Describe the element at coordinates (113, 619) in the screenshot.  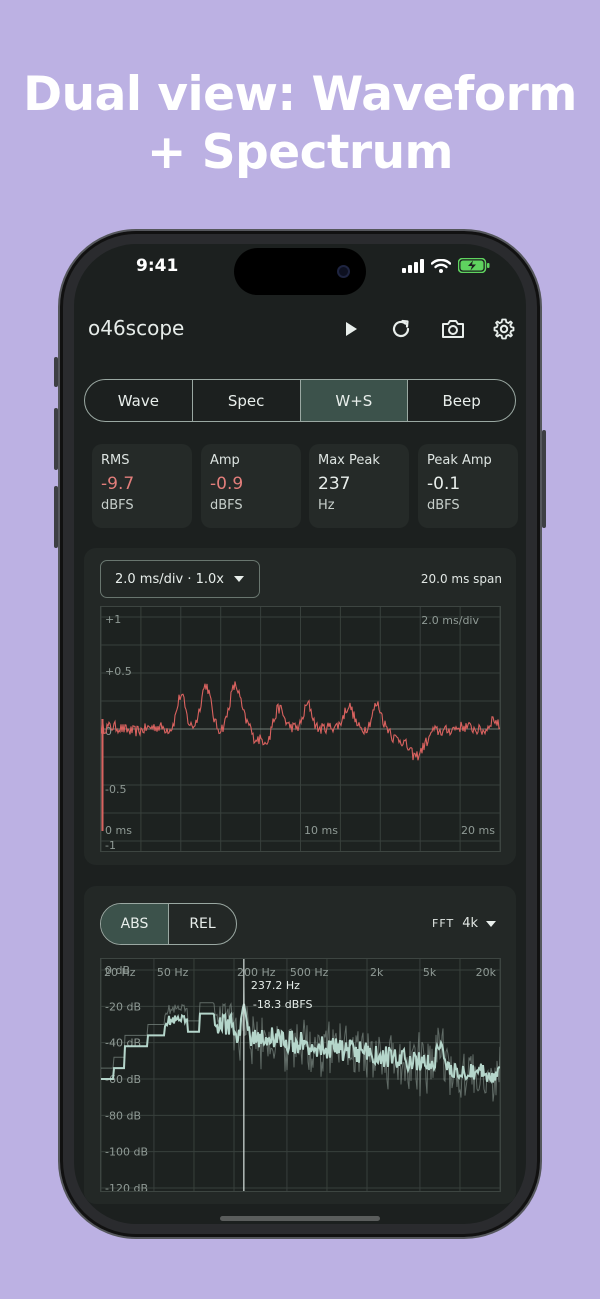
I see `y-tick-label: +1` at that location.